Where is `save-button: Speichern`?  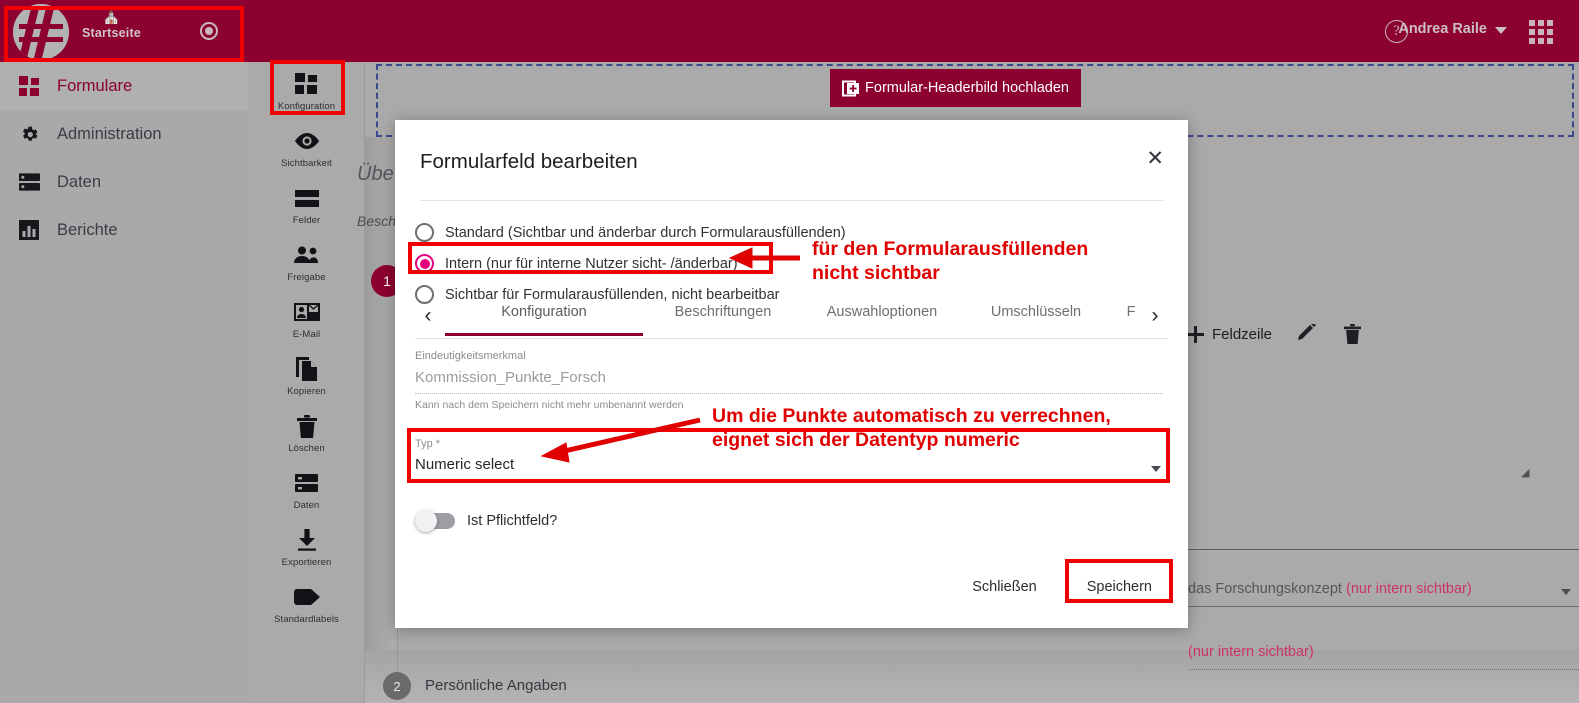
save-button: Speichern is located at coordinates (1119, 587).